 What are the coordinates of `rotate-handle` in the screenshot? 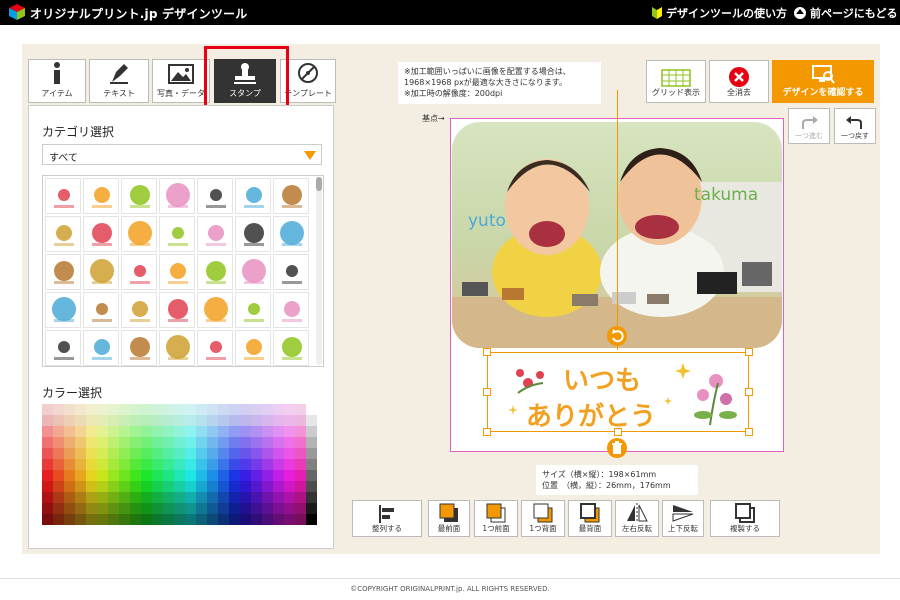 It's located at (617, 336).